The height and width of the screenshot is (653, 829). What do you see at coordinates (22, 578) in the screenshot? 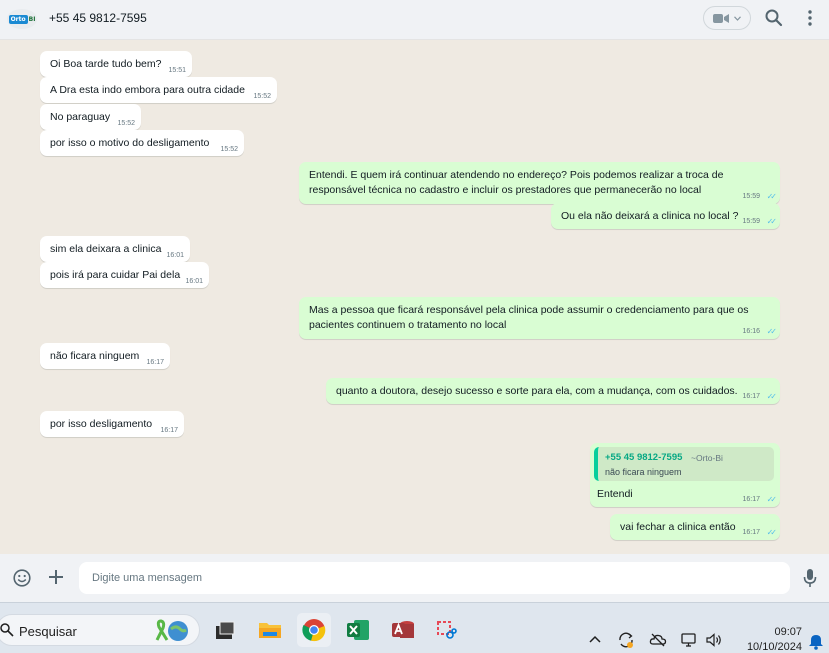
I see `emoji-icon` at bounding box center [22, 578].